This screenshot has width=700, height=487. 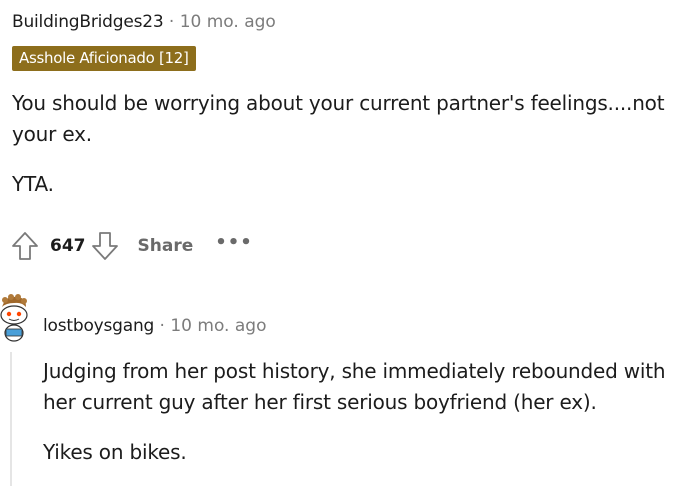 I want to click on comment-paragraph: YTA., so click(x=33, y=184).